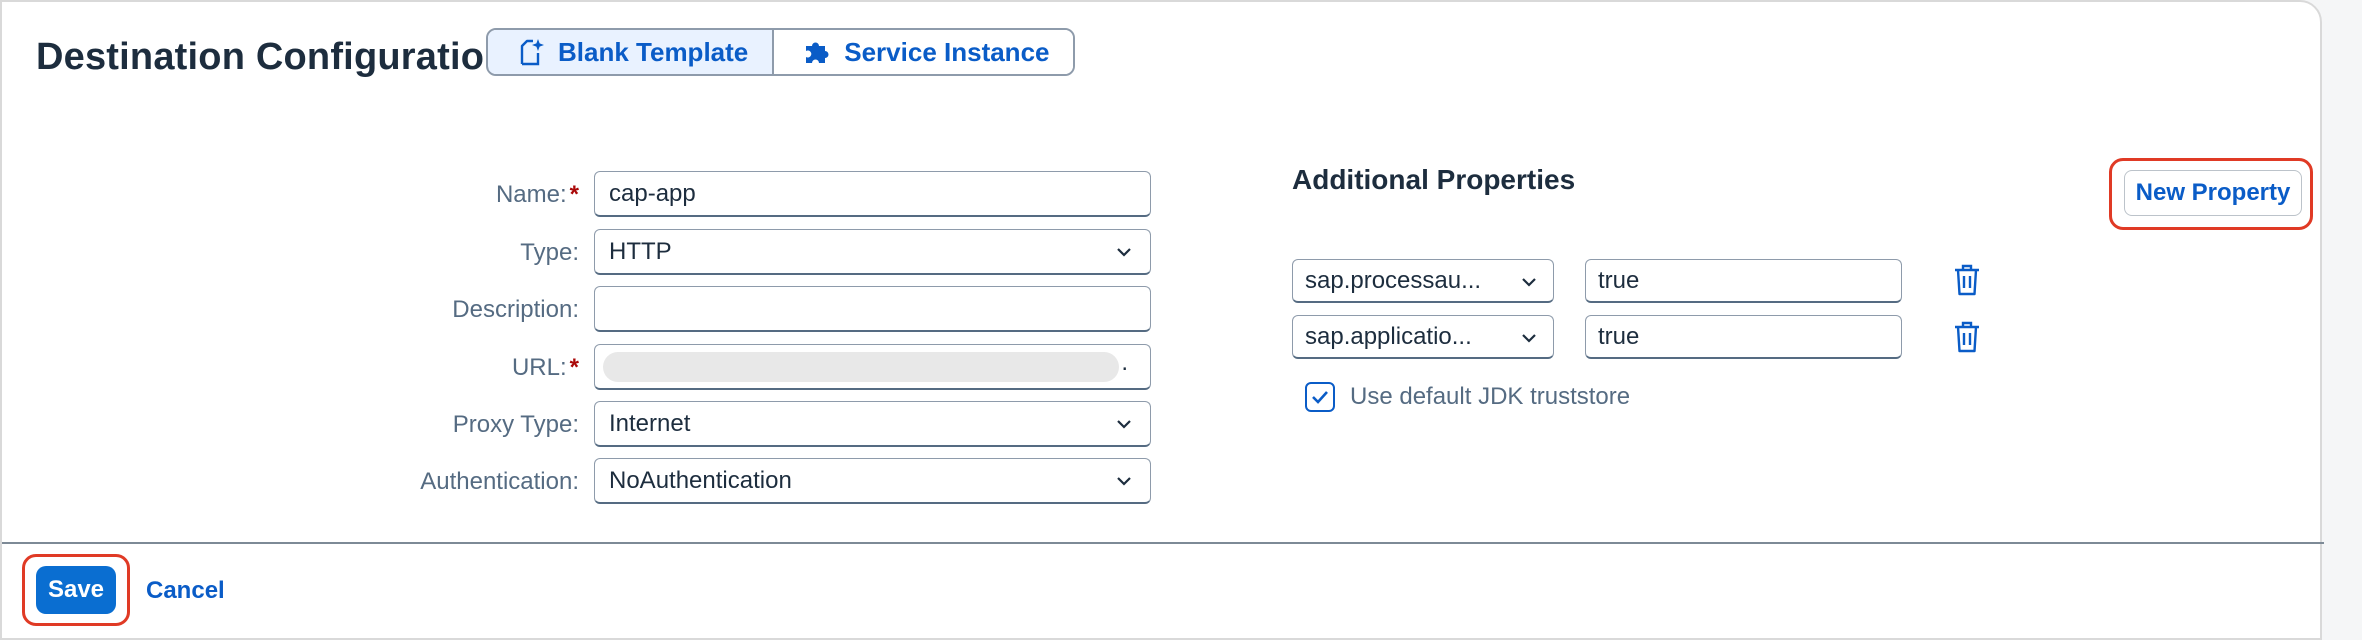  I want to click on form-row-description: Description:, so click(577, 310).